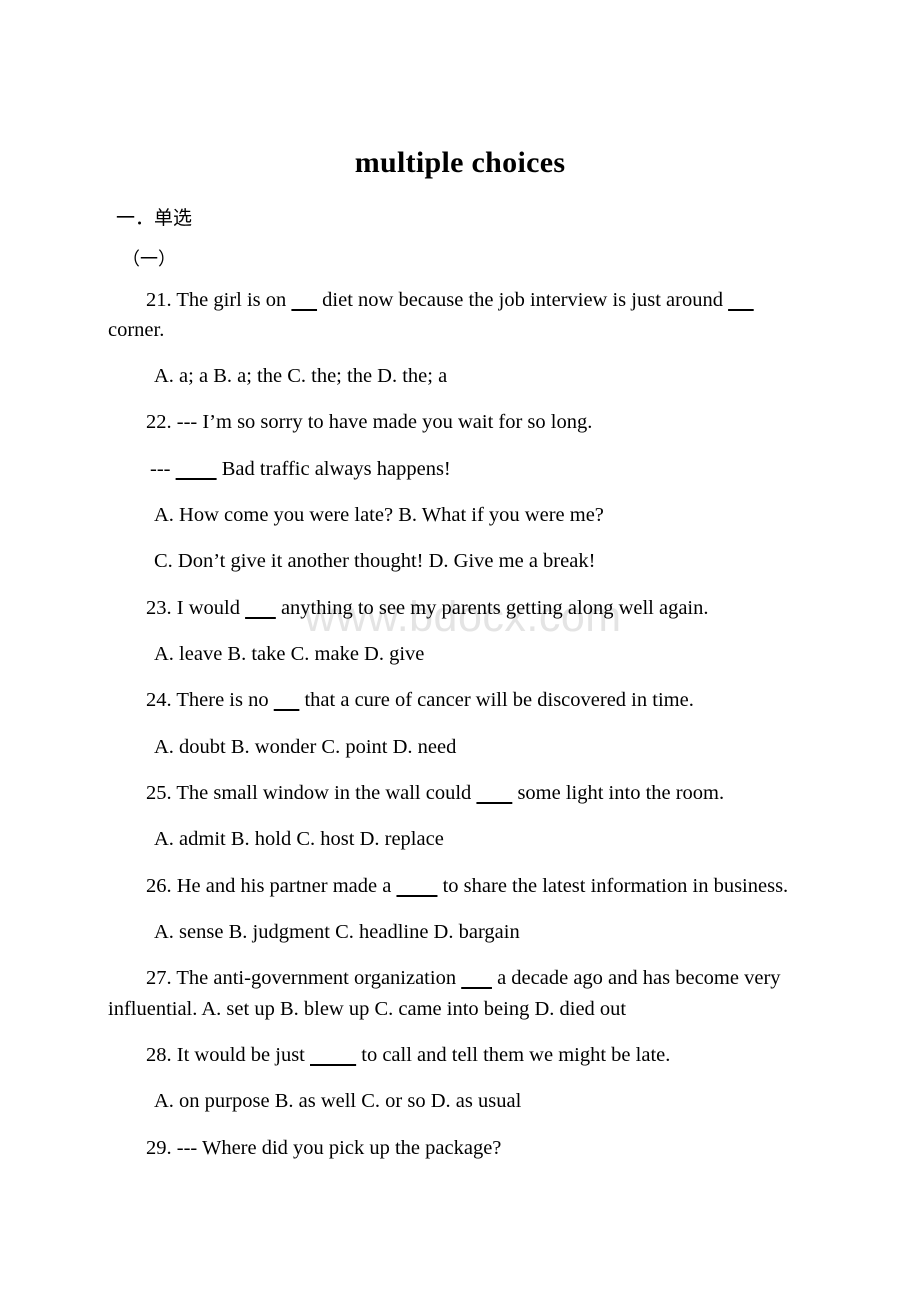  What do you see at coordinates (219, 299) in the screenshot?
I see `q21-text-before-blank: 21. The girl is on` at bounding box center [219, 299].